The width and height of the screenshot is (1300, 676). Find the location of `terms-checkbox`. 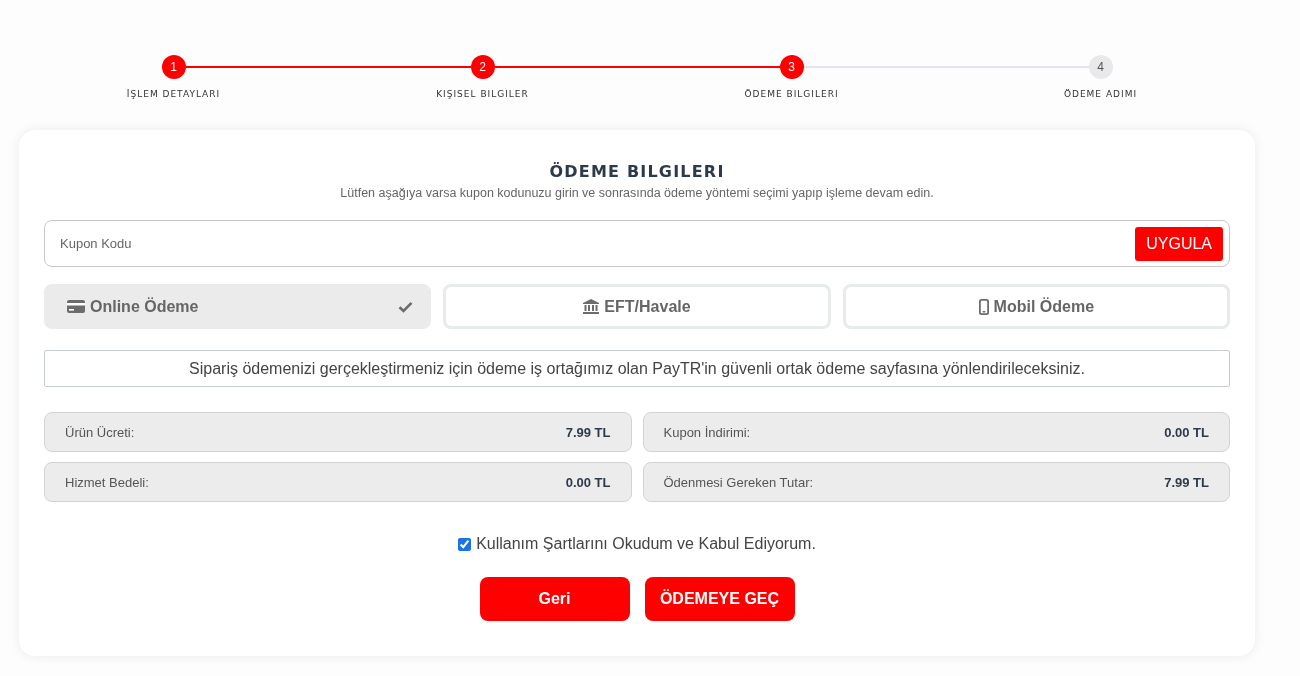

terms-checkbox is located at coordinates (465, 544).